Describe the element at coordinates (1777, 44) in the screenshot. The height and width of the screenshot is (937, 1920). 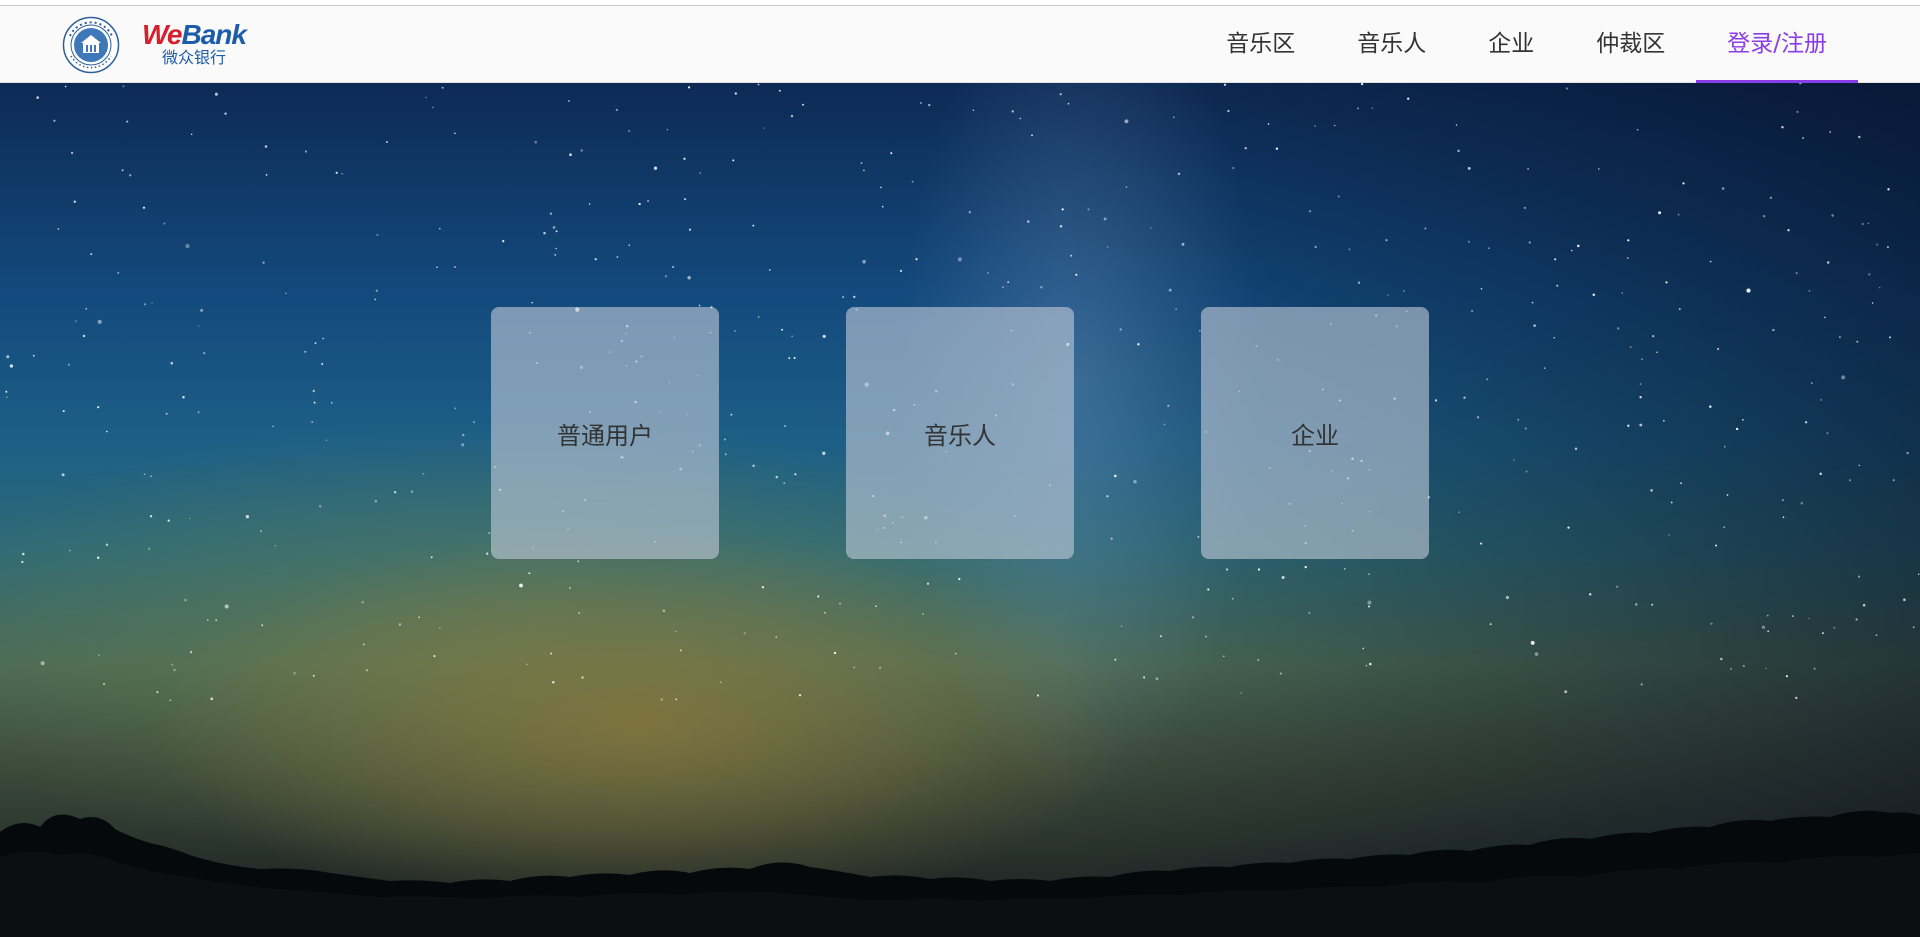
I see `nav-item-login-register: 登录/注册` at that location.